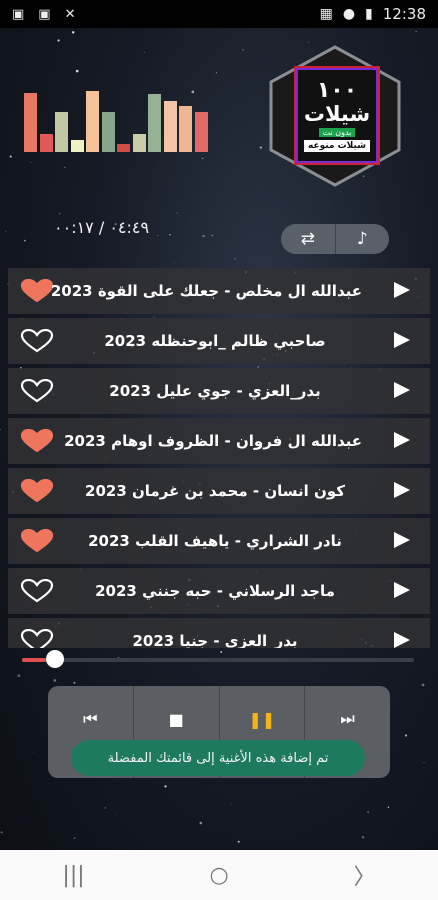  I want to click on skip-previous-icon: ⏮, so click(90, 718).